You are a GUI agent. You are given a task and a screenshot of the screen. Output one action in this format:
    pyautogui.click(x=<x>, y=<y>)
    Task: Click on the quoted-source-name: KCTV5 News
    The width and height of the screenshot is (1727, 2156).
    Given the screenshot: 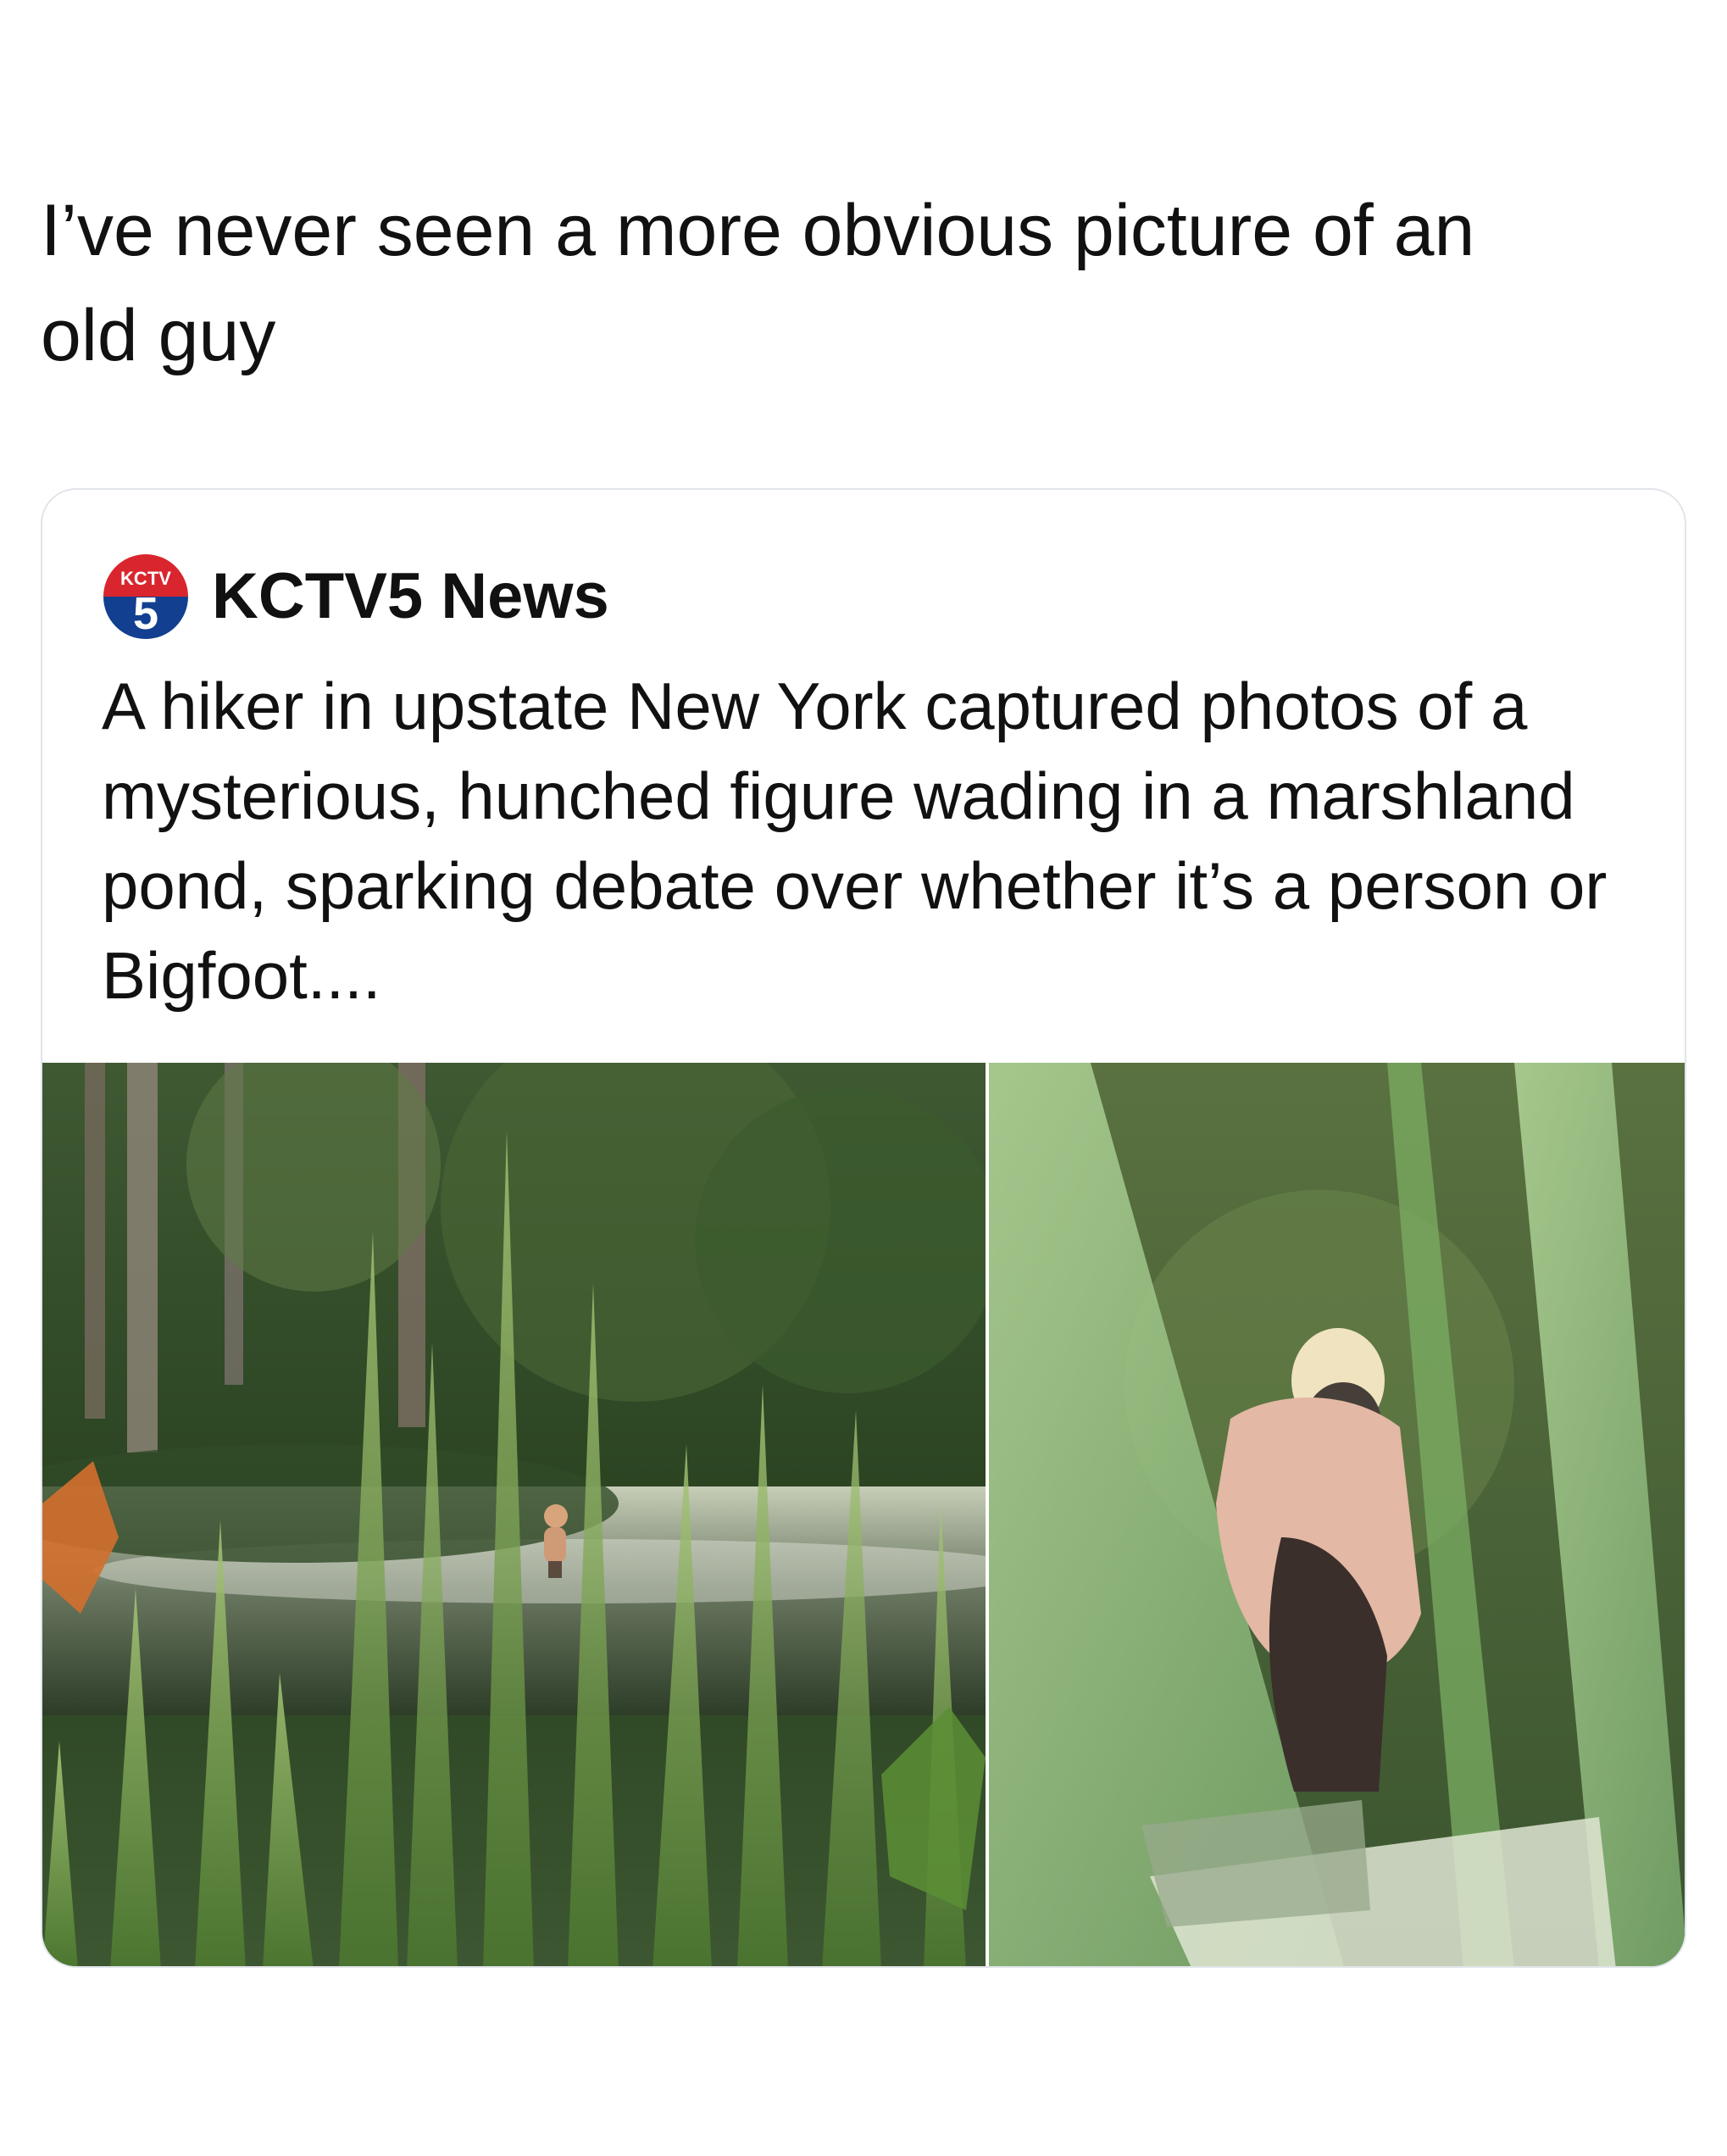 What is the action you would take?
    pyautogui.click(x=410, y=596)
    